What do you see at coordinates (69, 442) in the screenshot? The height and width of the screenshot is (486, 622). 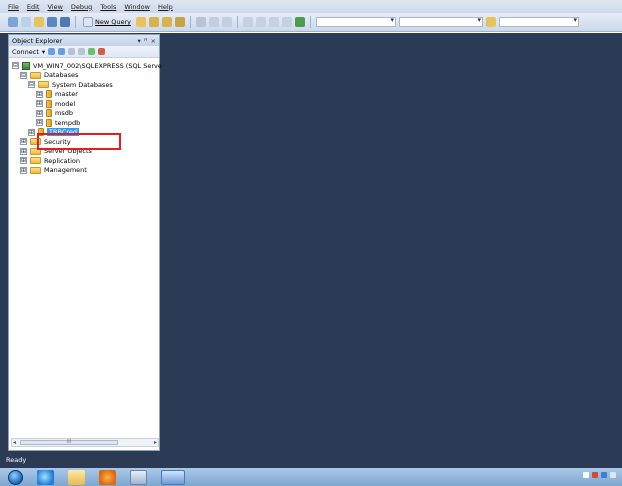 I see `scrollbar-thumb: III` at bounding box center [69, 442].